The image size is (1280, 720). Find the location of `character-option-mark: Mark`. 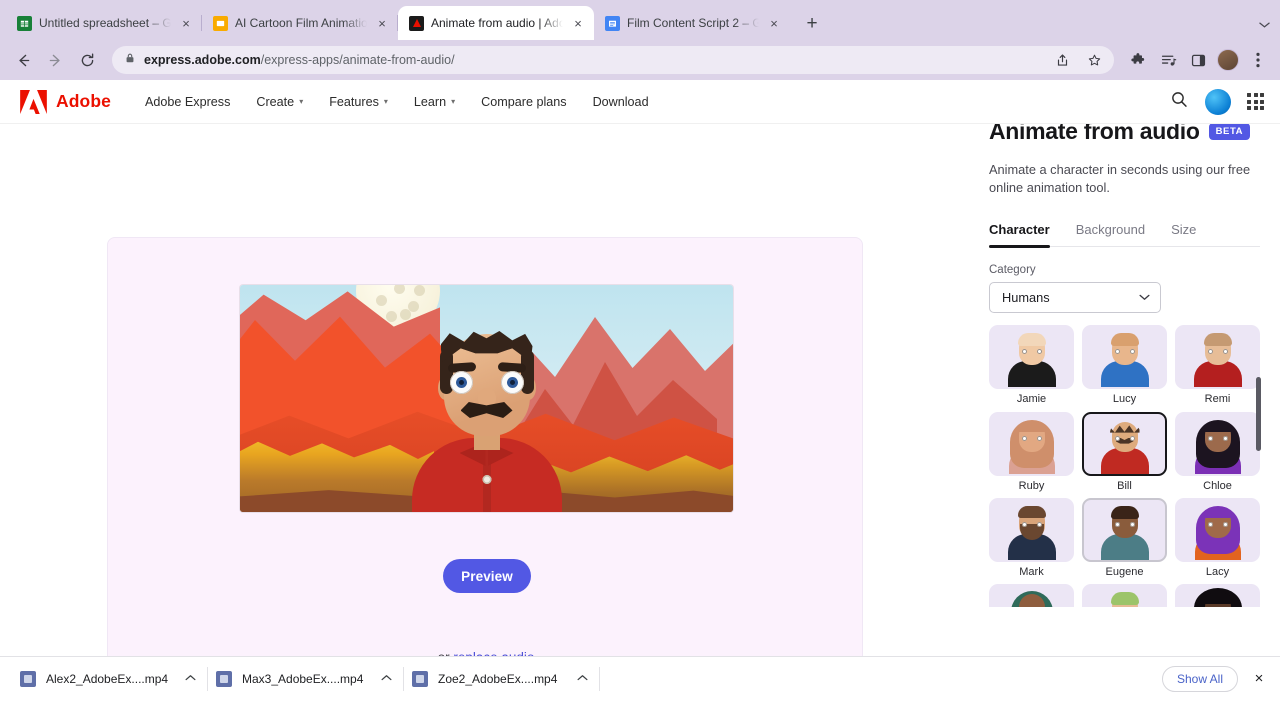

character-option-mark: Mark is located at coordinates (1031, 538).